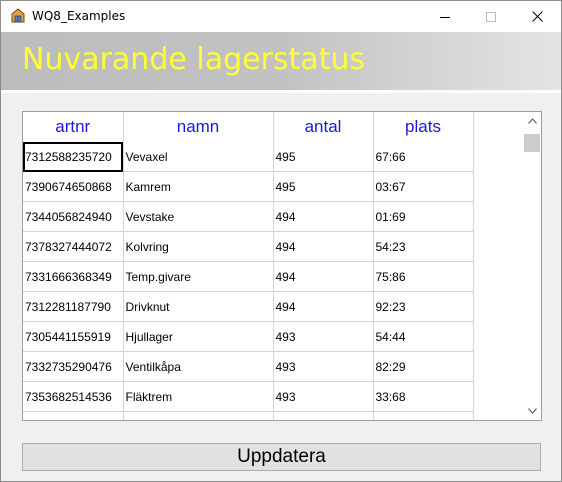 The image size is (562, 482). Describe the element at coordinates (423, 246) in the screenshot. I see `cell-plats: 54:23` at that location.